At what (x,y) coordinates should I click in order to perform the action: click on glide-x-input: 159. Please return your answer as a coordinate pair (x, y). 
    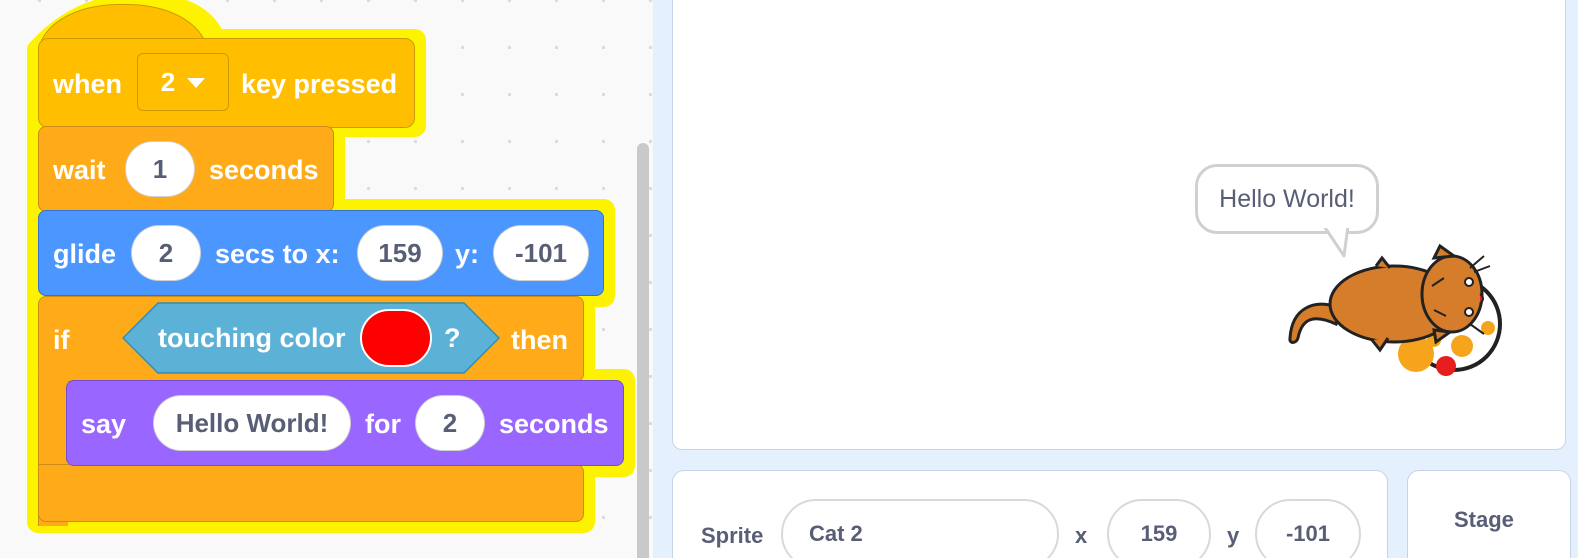
    Looking at the image, I should click on (400, 253).